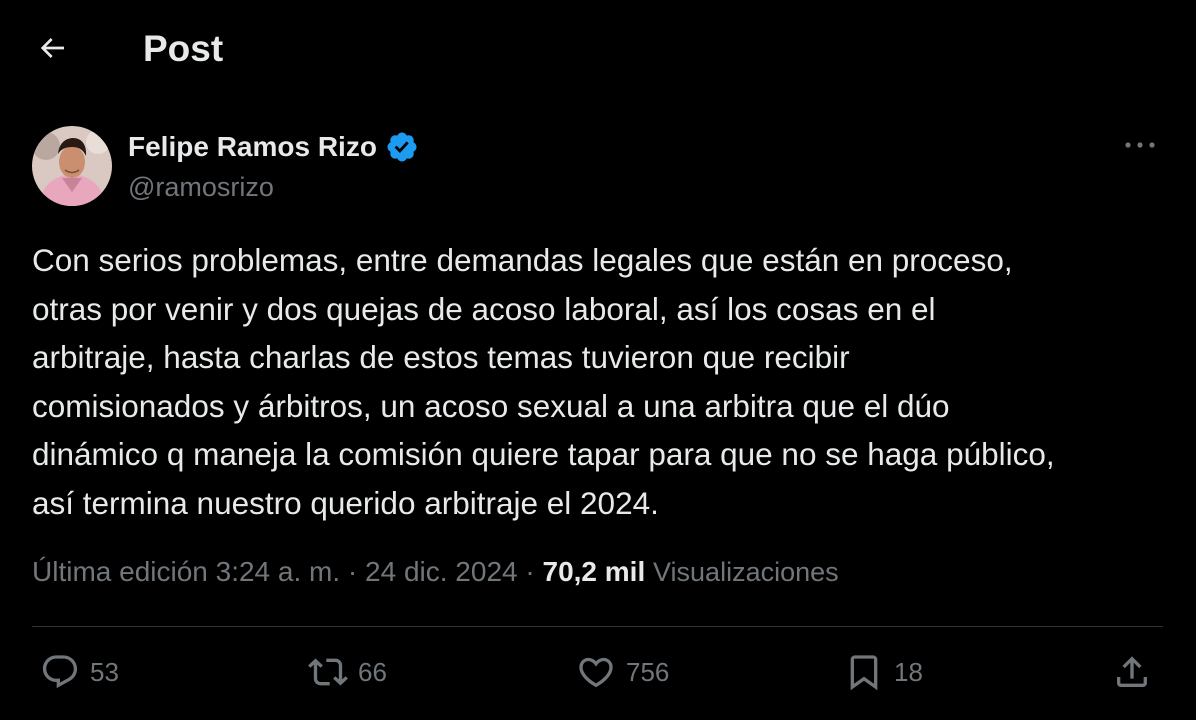 This screenshot has height=720, width=1196. I want to click on more-options-button, so click(1140, 146).